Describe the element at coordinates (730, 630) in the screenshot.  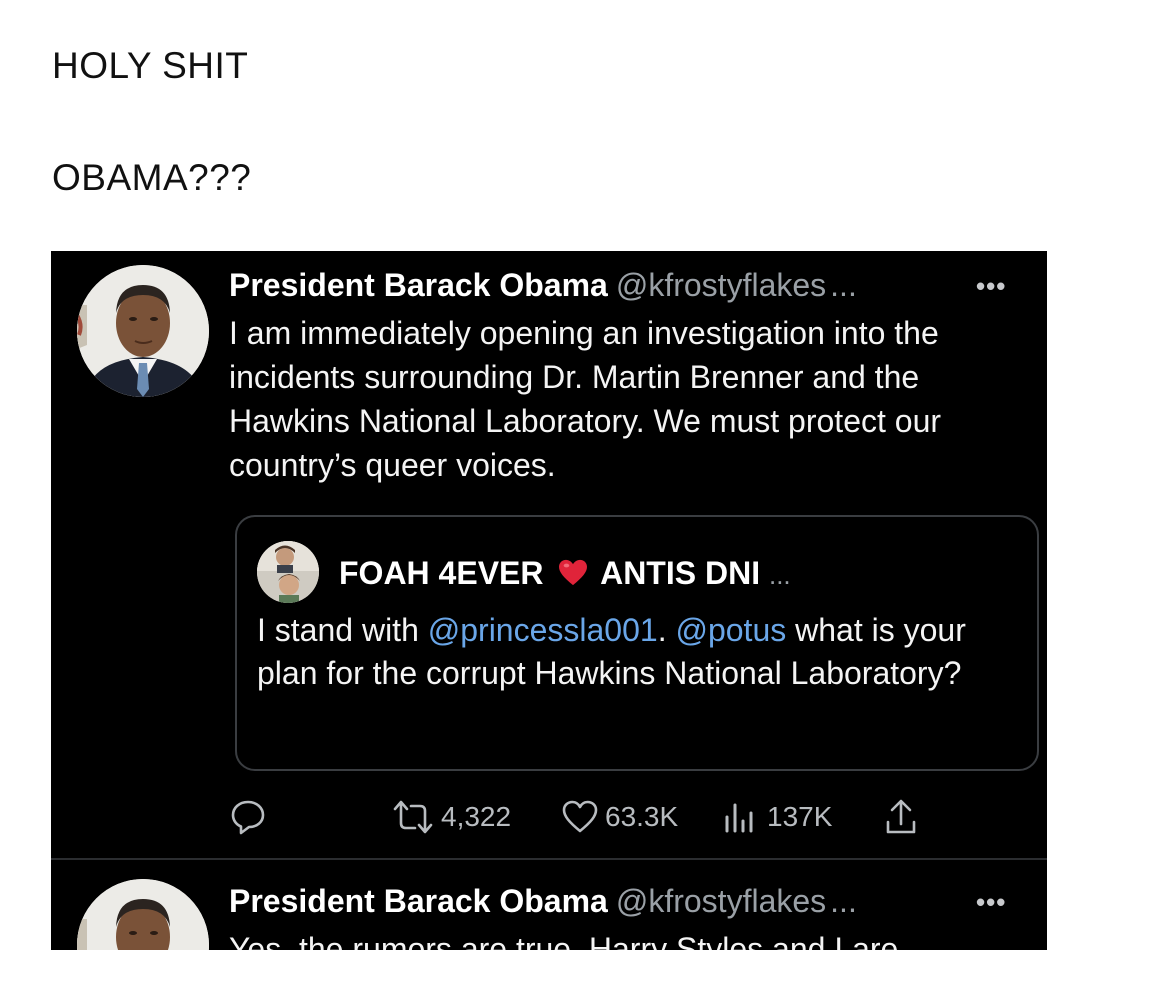
I see `mention-potus: @potus` at that location.